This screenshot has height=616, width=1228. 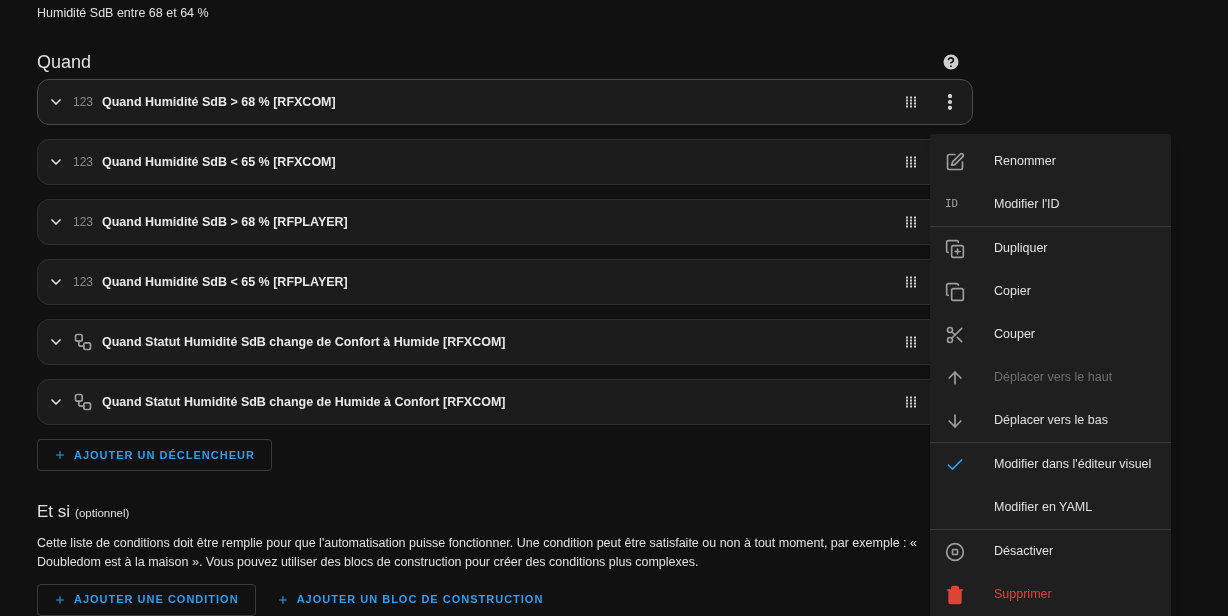 What do you see at coordinates (1073, 465) in the screenshot?
I see `menu-item-label: Modifier dans l'éditeur visuel` at bounding box center [1073, 465].